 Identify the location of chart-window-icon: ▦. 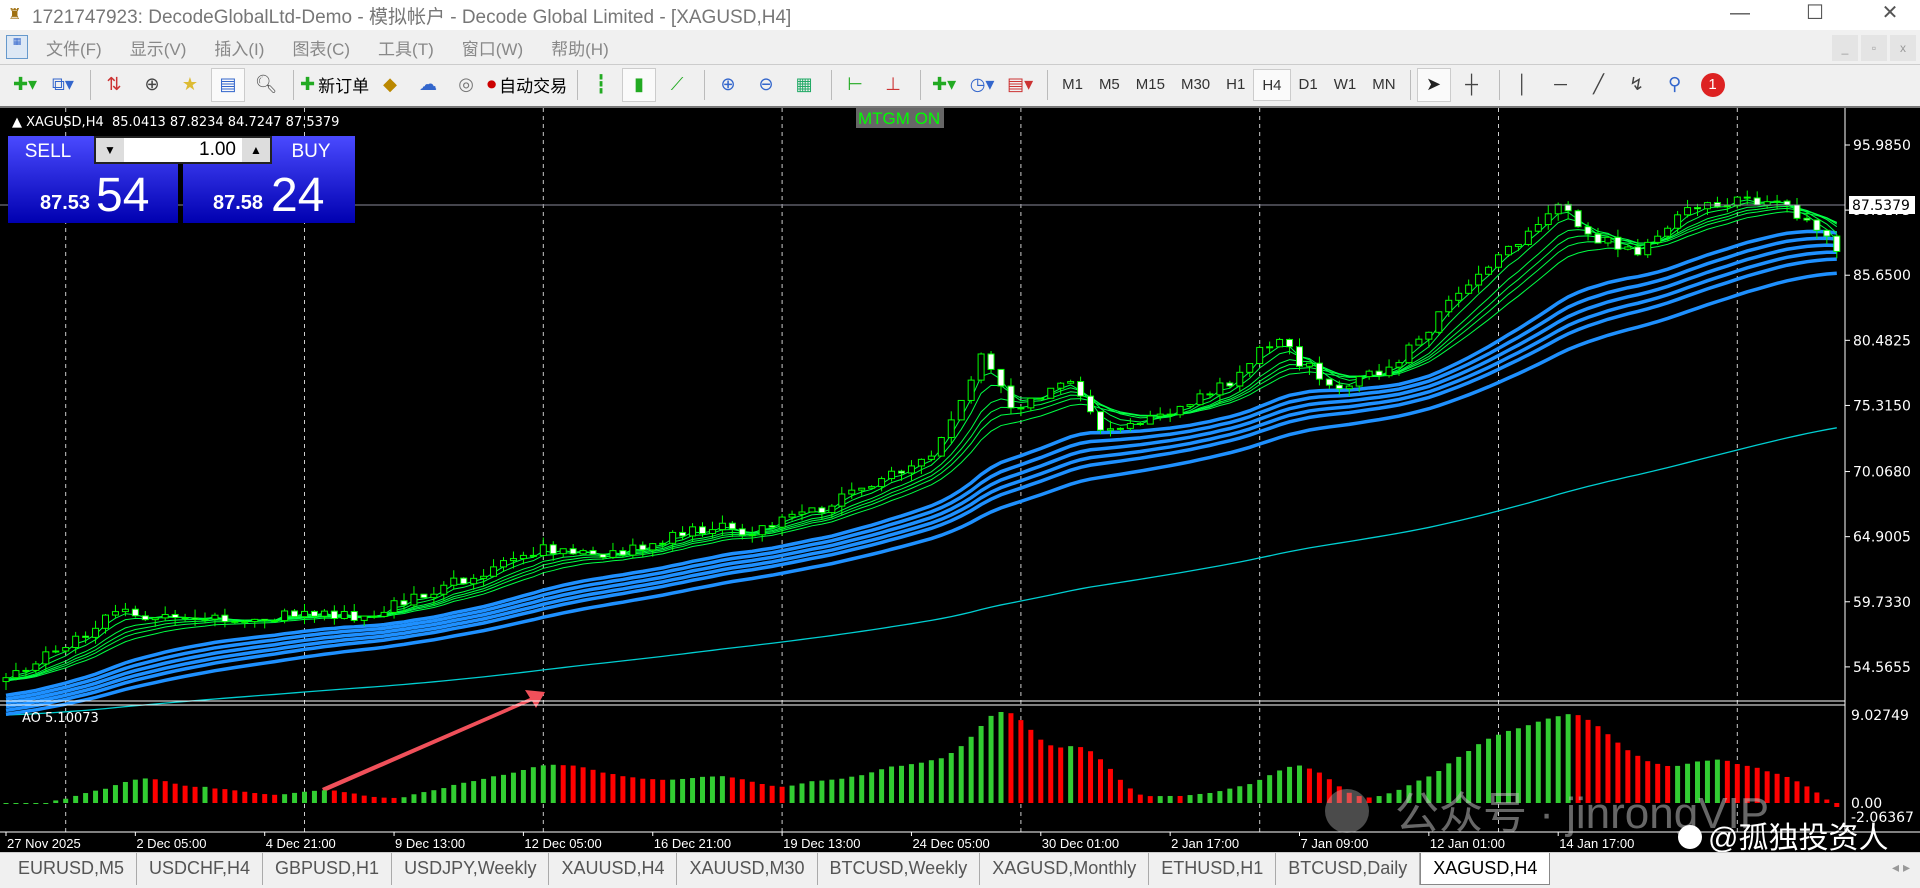
(17, 47).